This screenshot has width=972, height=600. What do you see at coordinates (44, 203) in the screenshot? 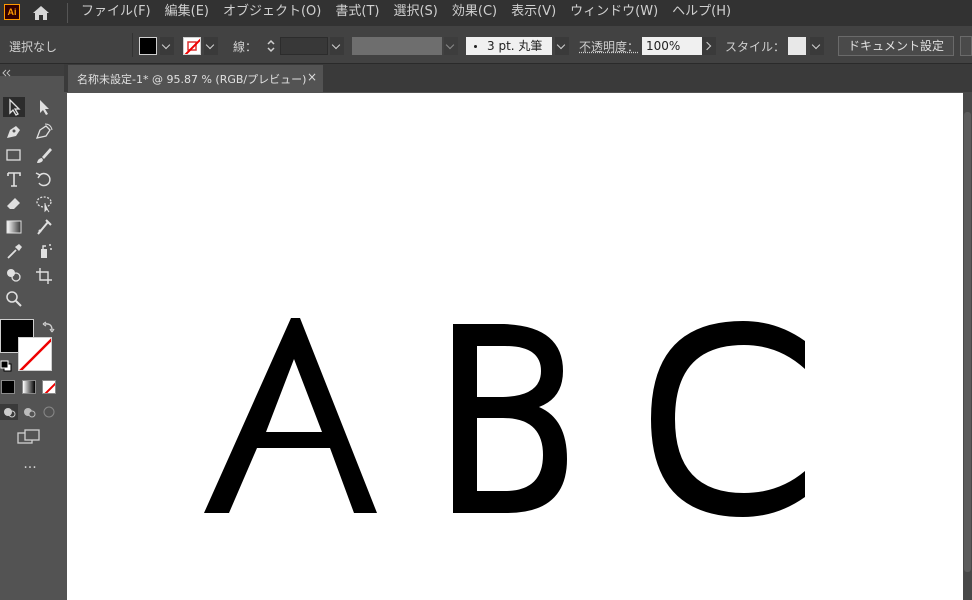
I see `puppet-warp-tool-icon` at bounding box center [44, 203].